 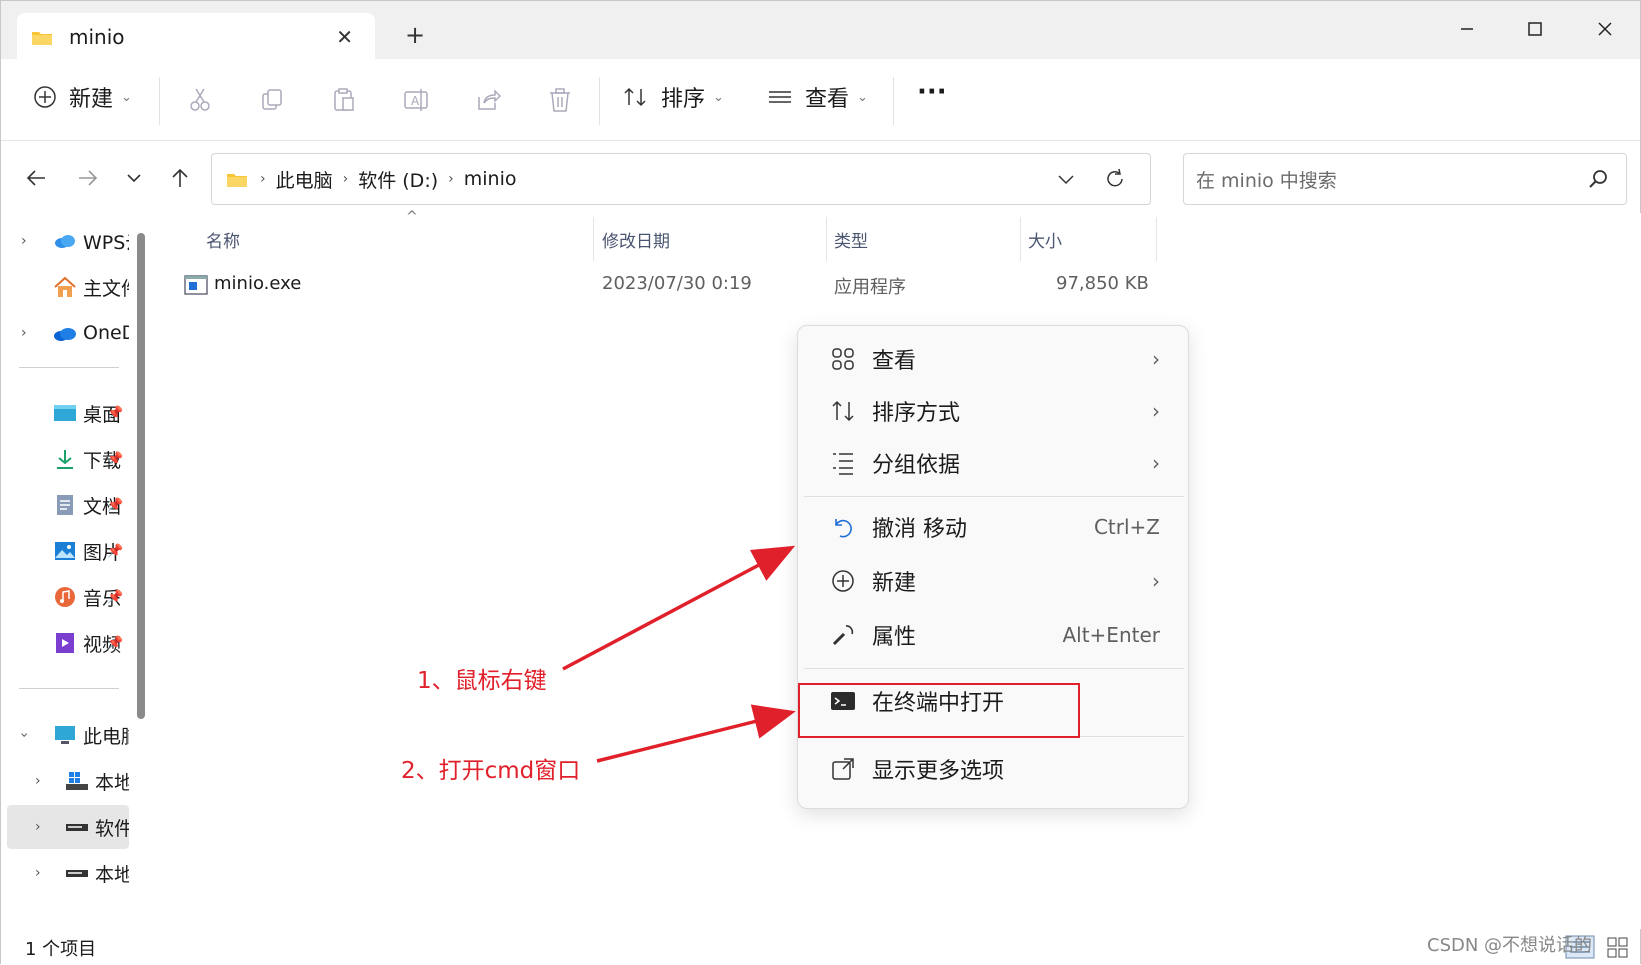 I want to click on executable-icon, so click(x=196, y=285).